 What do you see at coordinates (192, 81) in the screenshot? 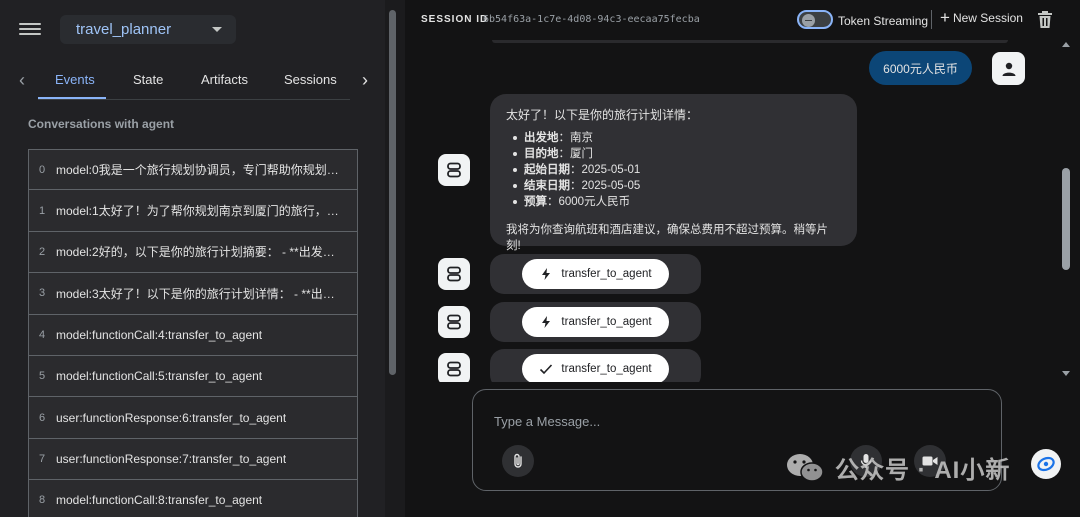
I see `sidebar-tabs: ‹ Events State Artifacts Sessions ›` at bounding box center [192, 81].